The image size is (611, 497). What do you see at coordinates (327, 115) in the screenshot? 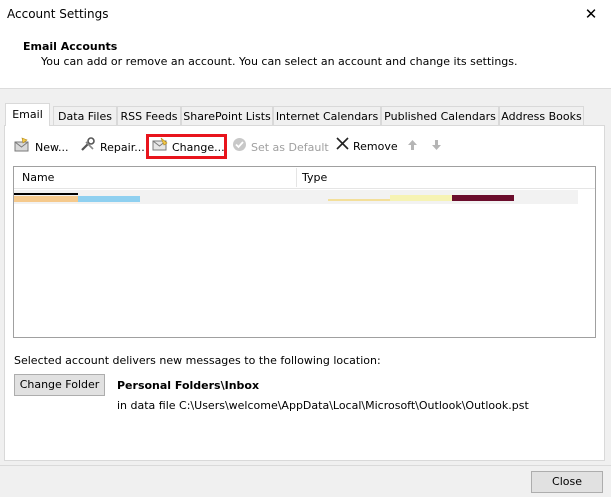
I see `tab-internet-calendars: Internet Calendars` at bounding box center [327, 115].